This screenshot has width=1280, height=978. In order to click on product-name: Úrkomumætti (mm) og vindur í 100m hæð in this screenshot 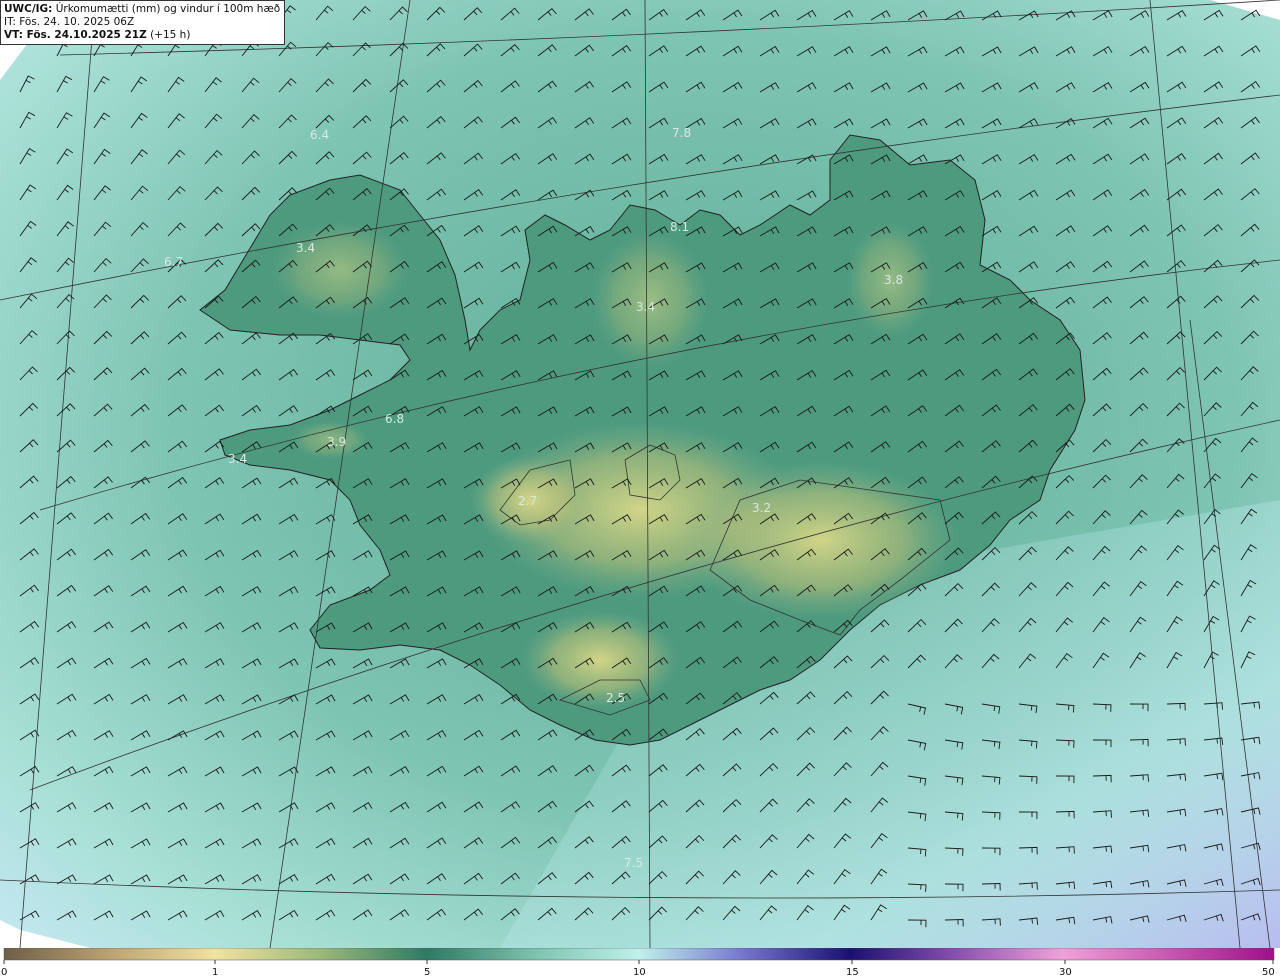, I will do `click(168, 9)`.